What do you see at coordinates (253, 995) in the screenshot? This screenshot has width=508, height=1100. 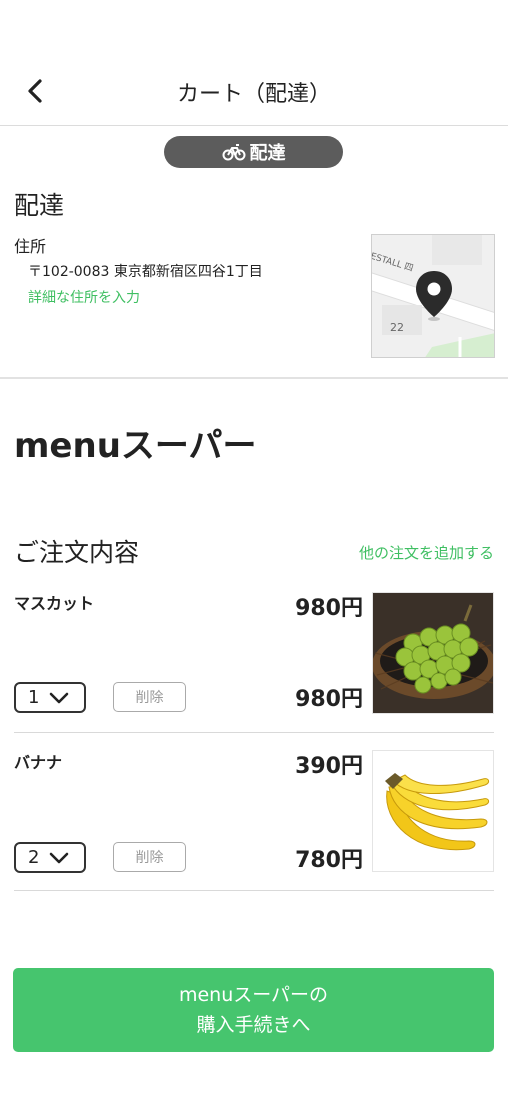 I see `checkout-label-line1: menuスーパーの` at bounding box center [253, 995].